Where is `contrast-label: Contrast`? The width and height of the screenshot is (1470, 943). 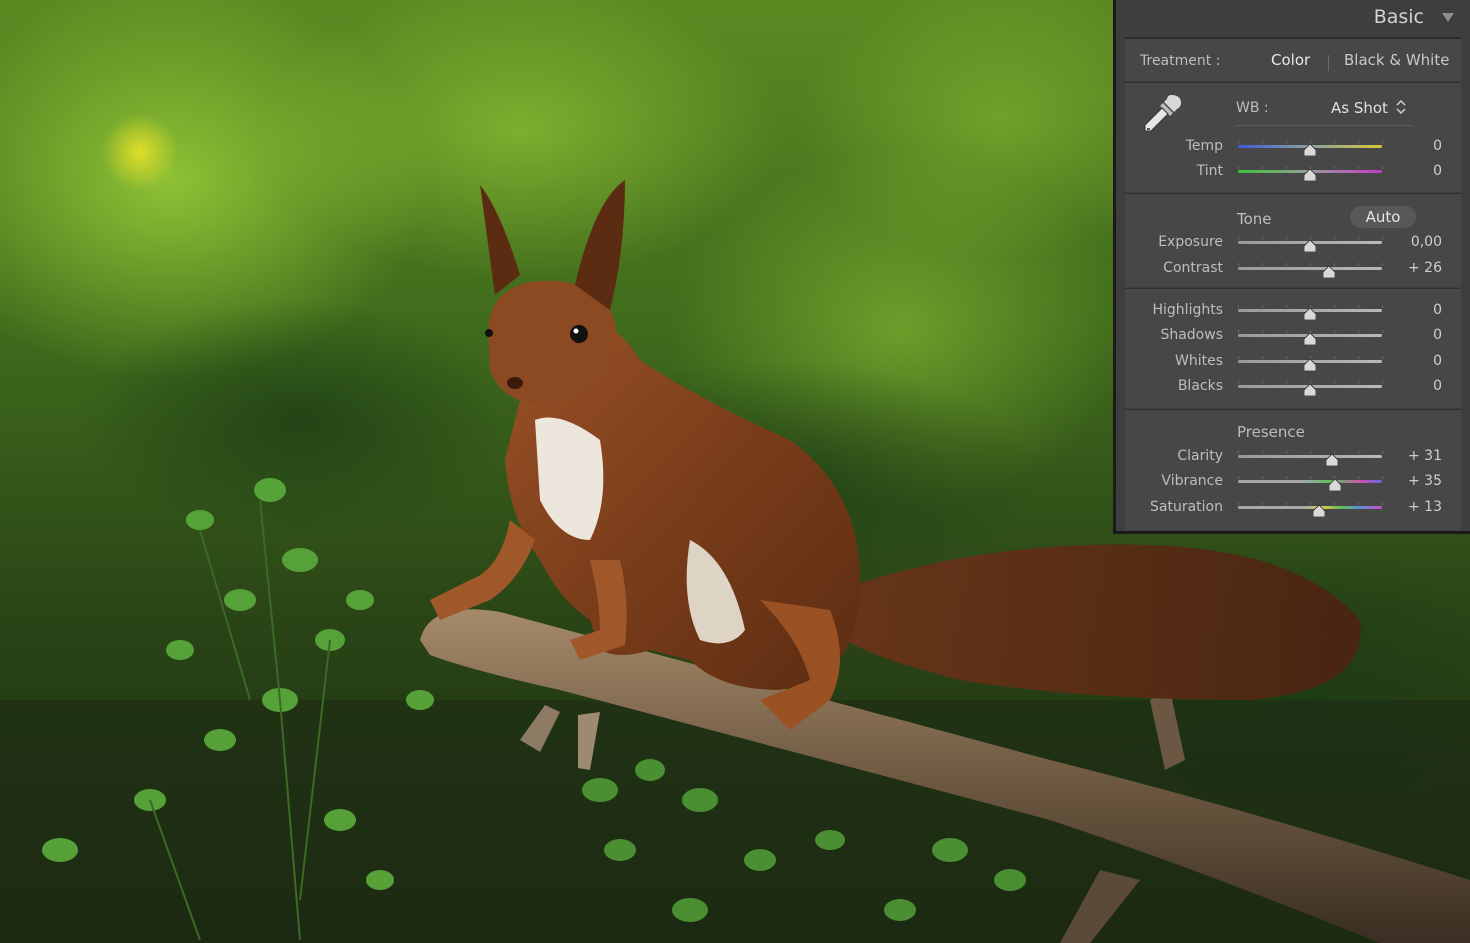 contrast-label: Contrast is located at coordinates (1193, 268).